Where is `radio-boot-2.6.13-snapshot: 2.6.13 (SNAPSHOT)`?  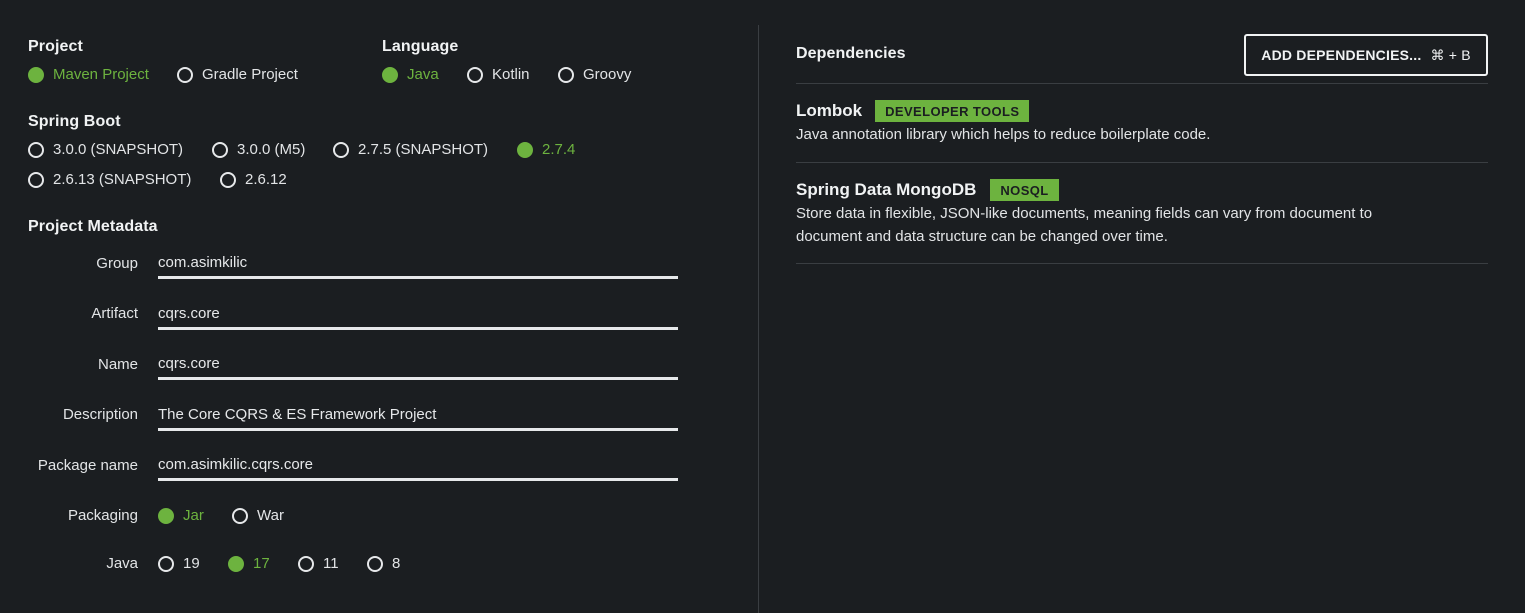
radio-boot-2.6.13-snapshot: 2.6.13 (SNAPSHOT) is located at coordinates (109, 179).